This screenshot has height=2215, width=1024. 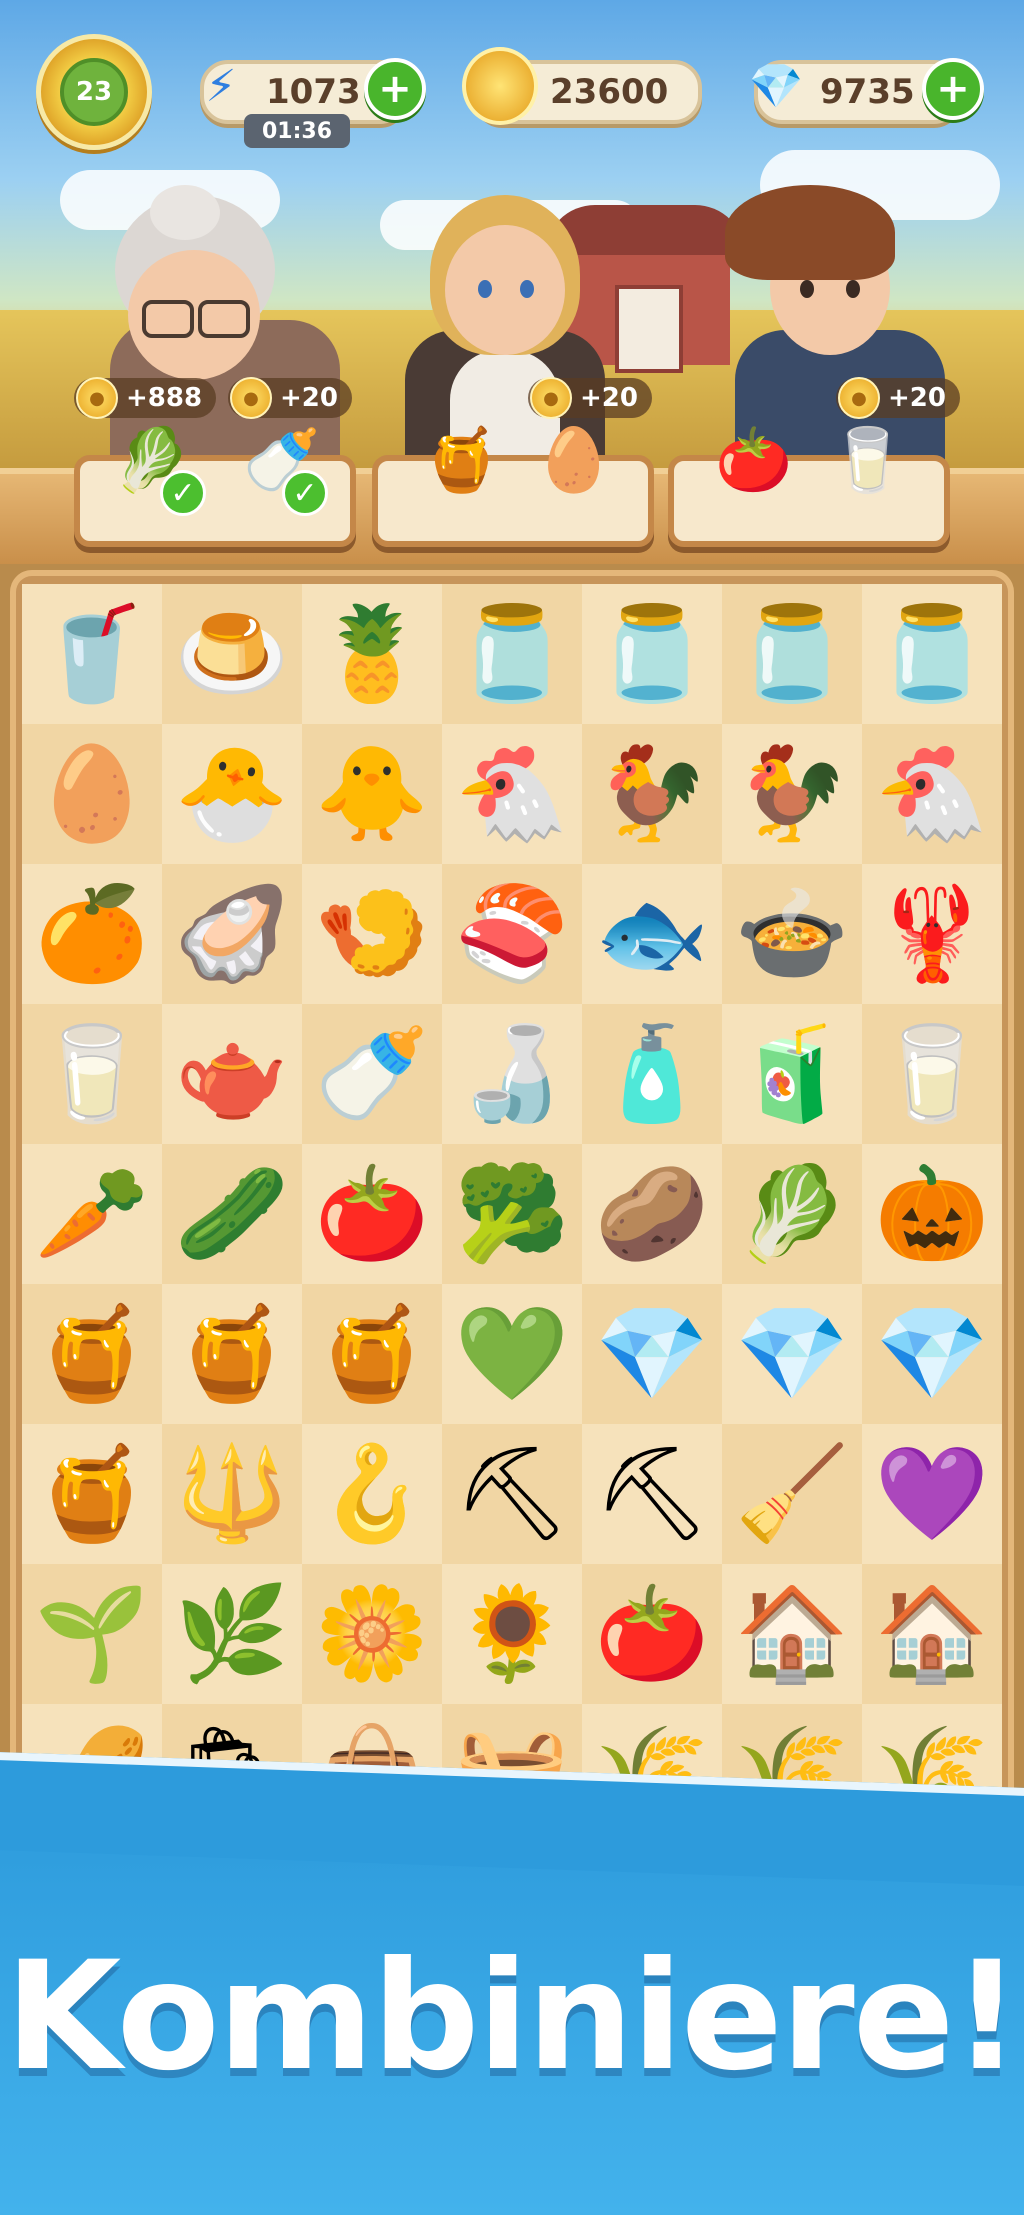 What do you see at coordinates (652, 1074) in the screenshot?
I see `milk-jar-icon: 🧴` at bounding box center [652, 1074].